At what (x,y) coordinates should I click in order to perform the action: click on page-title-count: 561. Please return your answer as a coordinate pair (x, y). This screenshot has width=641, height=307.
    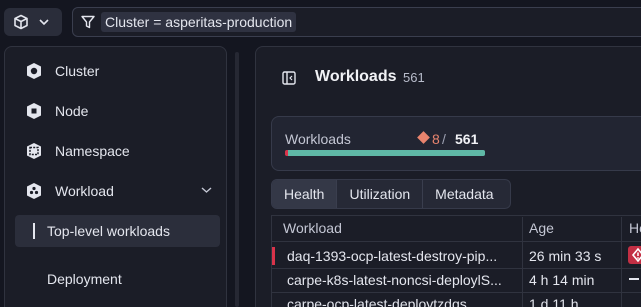
    Looking at the image, I should click on (414, 77).